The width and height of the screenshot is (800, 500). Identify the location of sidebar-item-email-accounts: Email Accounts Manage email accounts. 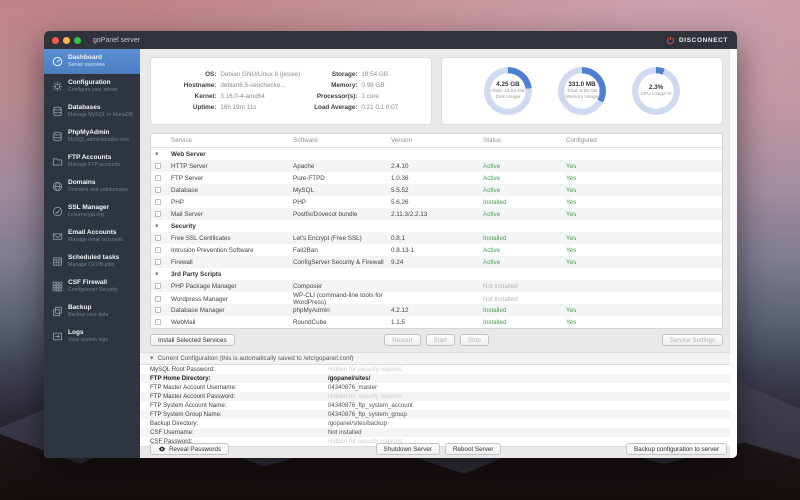
(92, 236).